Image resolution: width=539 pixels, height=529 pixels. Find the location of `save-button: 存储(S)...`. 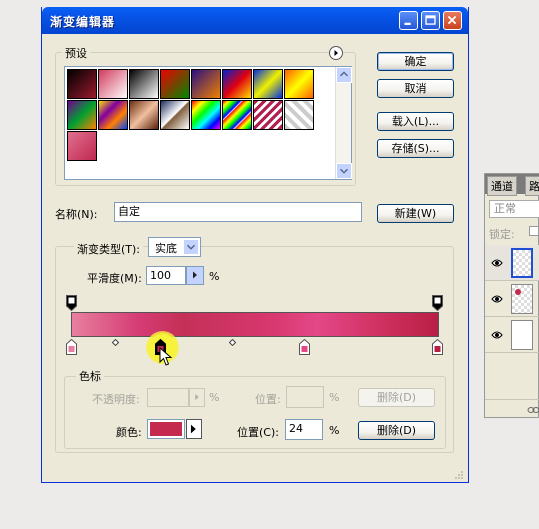

save-button: 存储(S)... is located at coordinates (415, 148).